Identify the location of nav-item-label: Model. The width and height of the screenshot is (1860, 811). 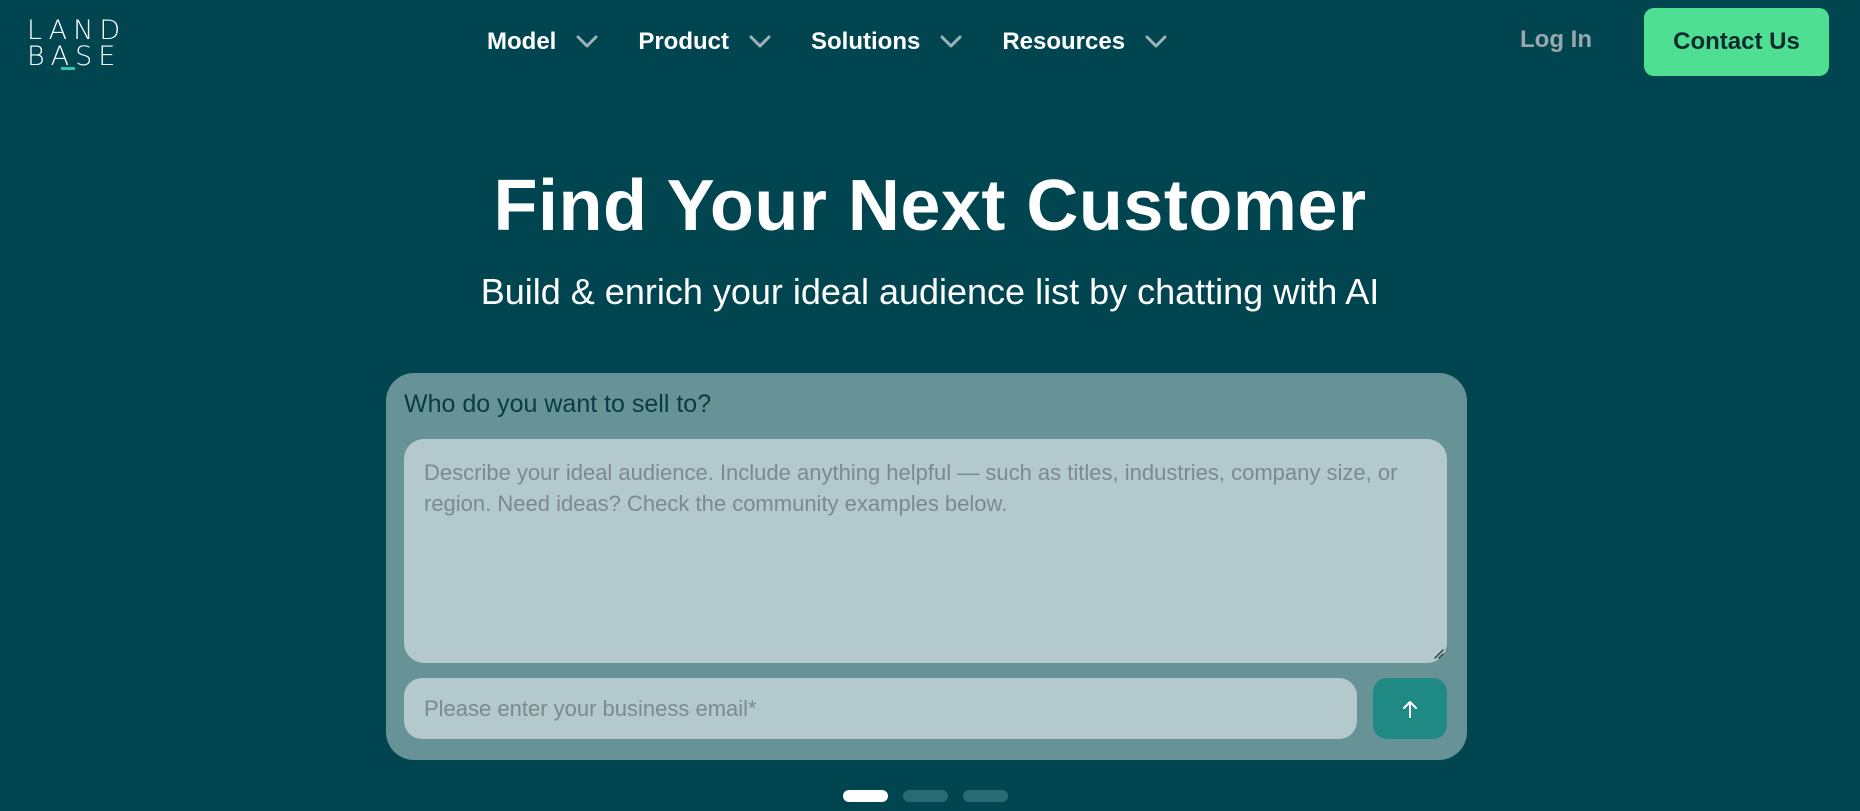
(522, 41).